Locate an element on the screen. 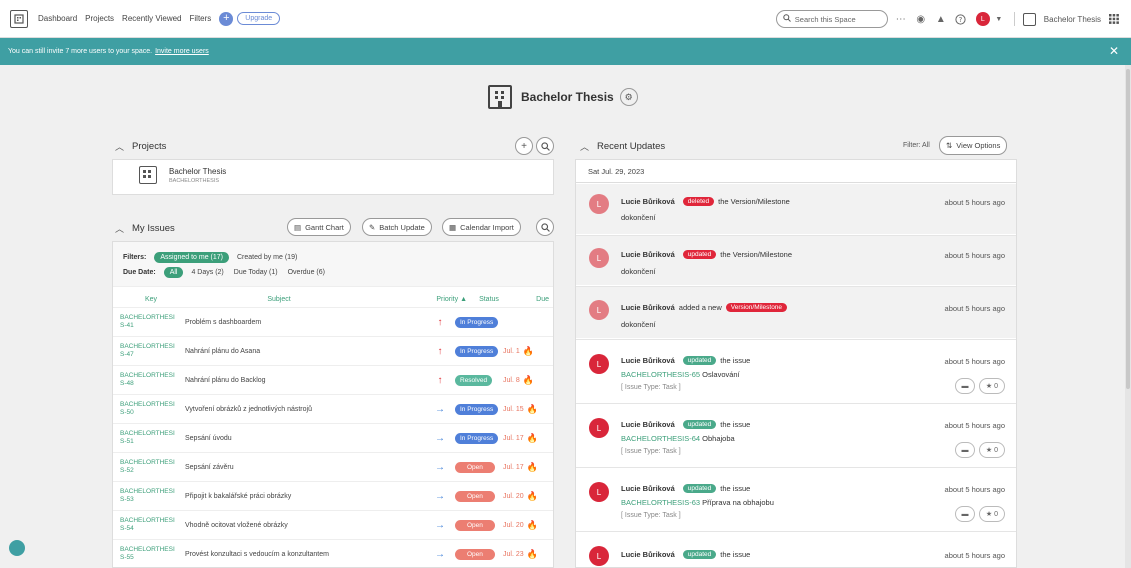 This screenshot has width=1131, height=568. close-icon: ✕ is located at coordinates (1114, 51).